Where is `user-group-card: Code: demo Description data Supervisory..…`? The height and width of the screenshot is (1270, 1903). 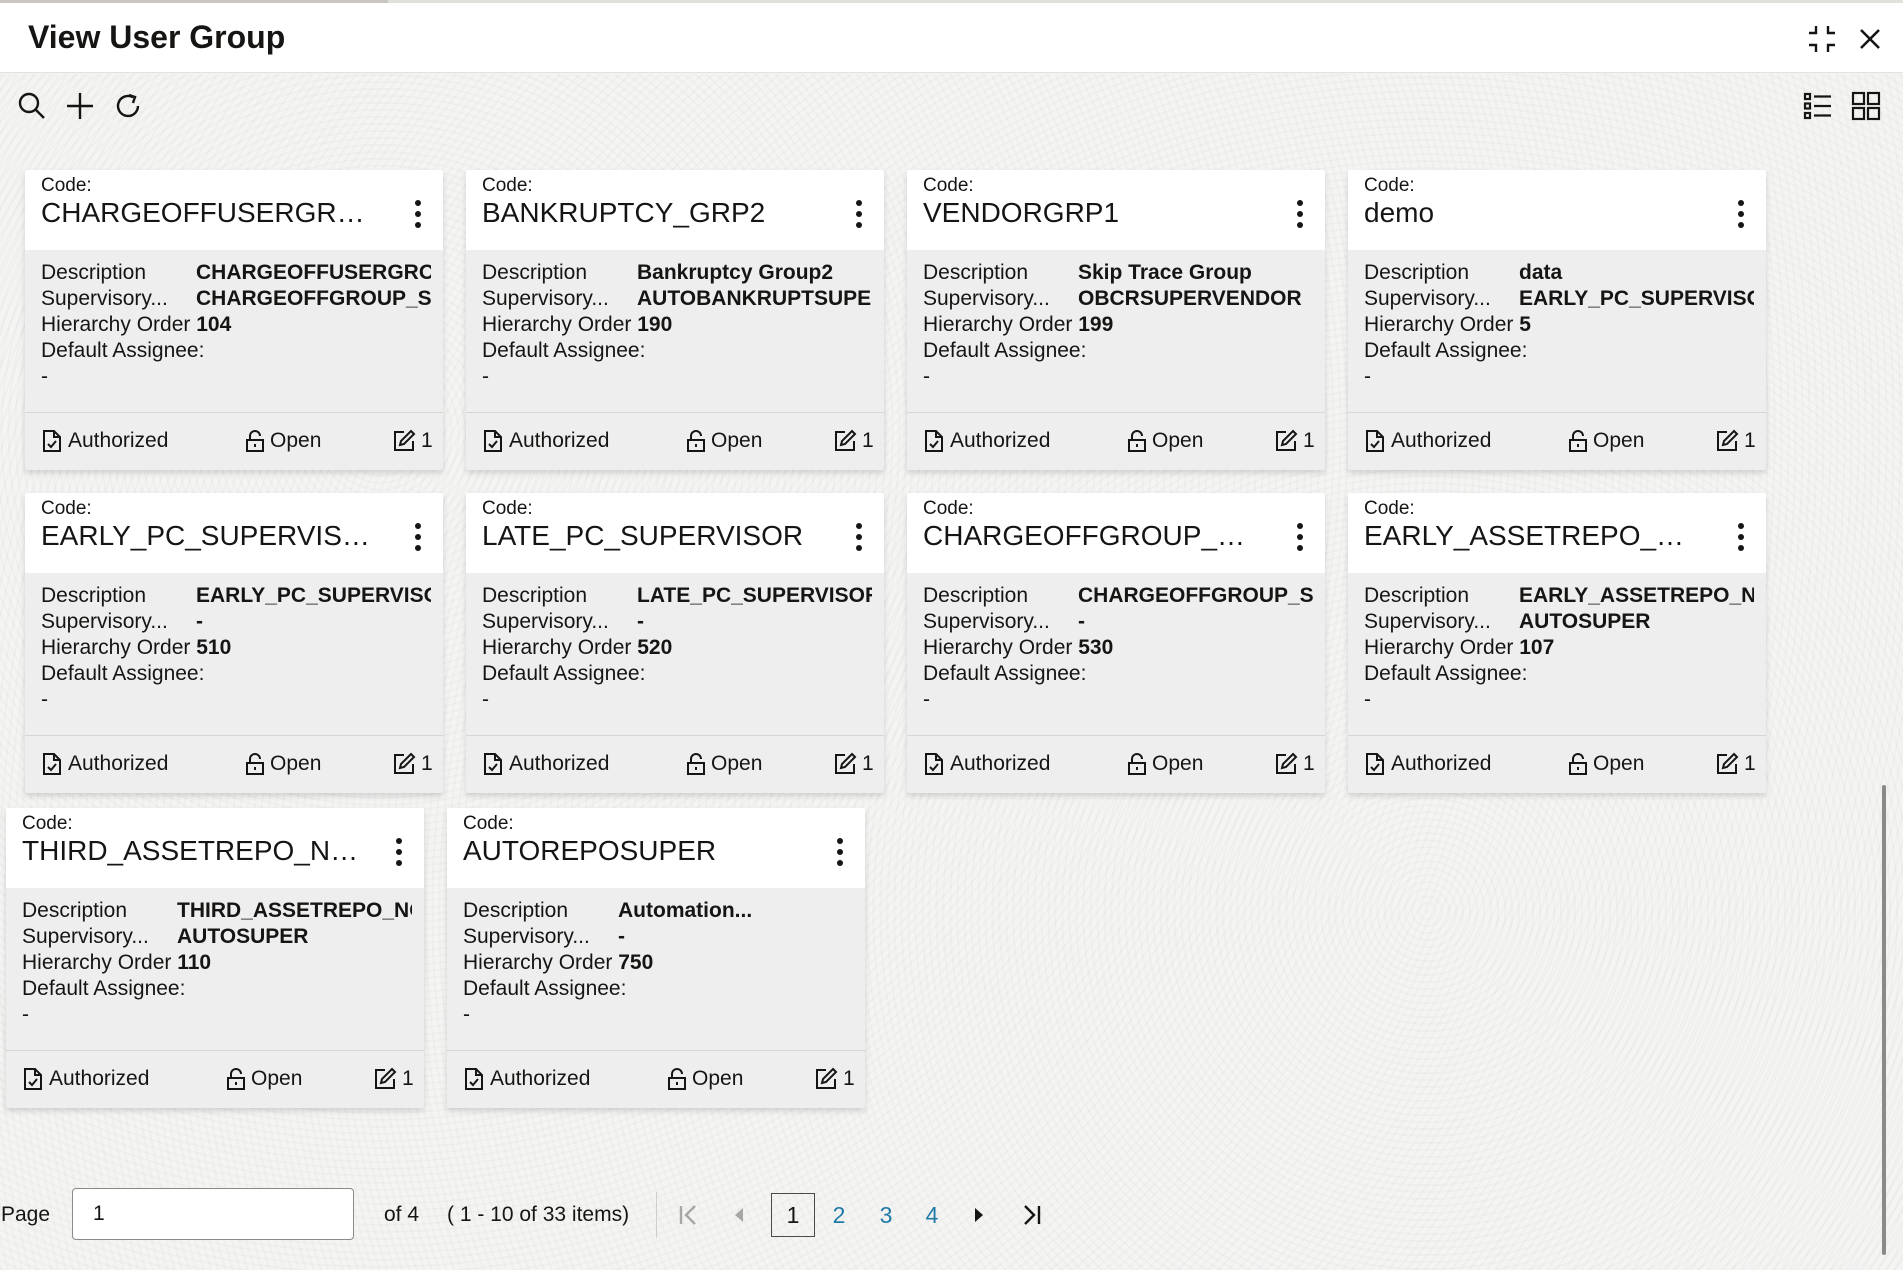
user-group-card: Code: demo Description data Supervisory..… is located at coordinates (1557, 320).